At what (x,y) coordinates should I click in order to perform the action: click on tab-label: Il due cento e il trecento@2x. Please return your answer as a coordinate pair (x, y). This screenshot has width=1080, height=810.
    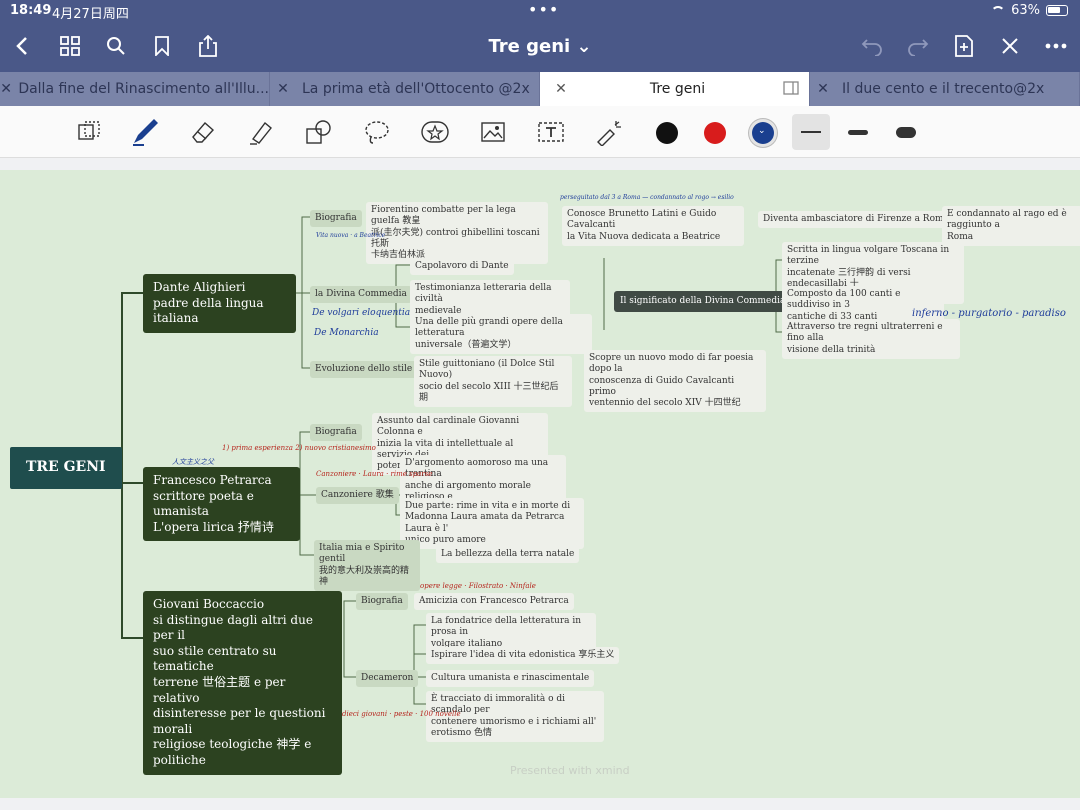
    Looking at the image, I should click on (943, 89).